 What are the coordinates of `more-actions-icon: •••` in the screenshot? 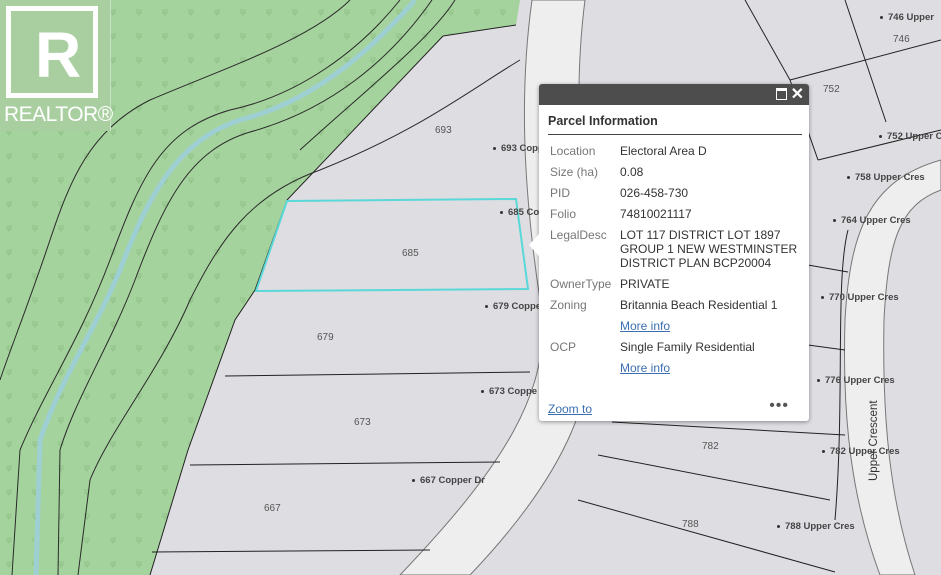 It's located at (779, 406).